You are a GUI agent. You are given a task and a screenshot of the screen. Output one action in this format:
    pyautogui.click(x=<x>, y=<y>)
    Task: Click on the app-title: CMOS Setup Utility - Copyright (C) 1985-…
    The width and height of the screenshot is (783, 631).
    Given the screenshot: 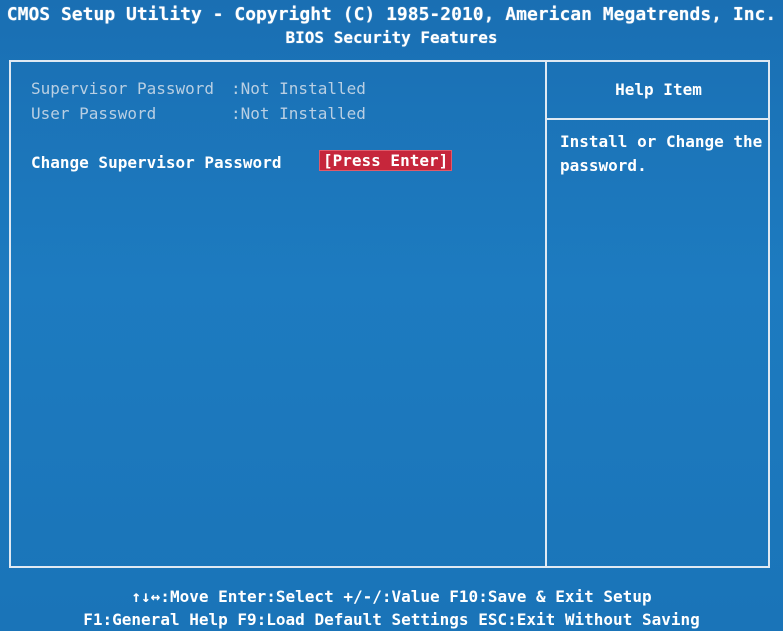 What is the action you would take?
    pyautogui.click(x=391, y=14)
    